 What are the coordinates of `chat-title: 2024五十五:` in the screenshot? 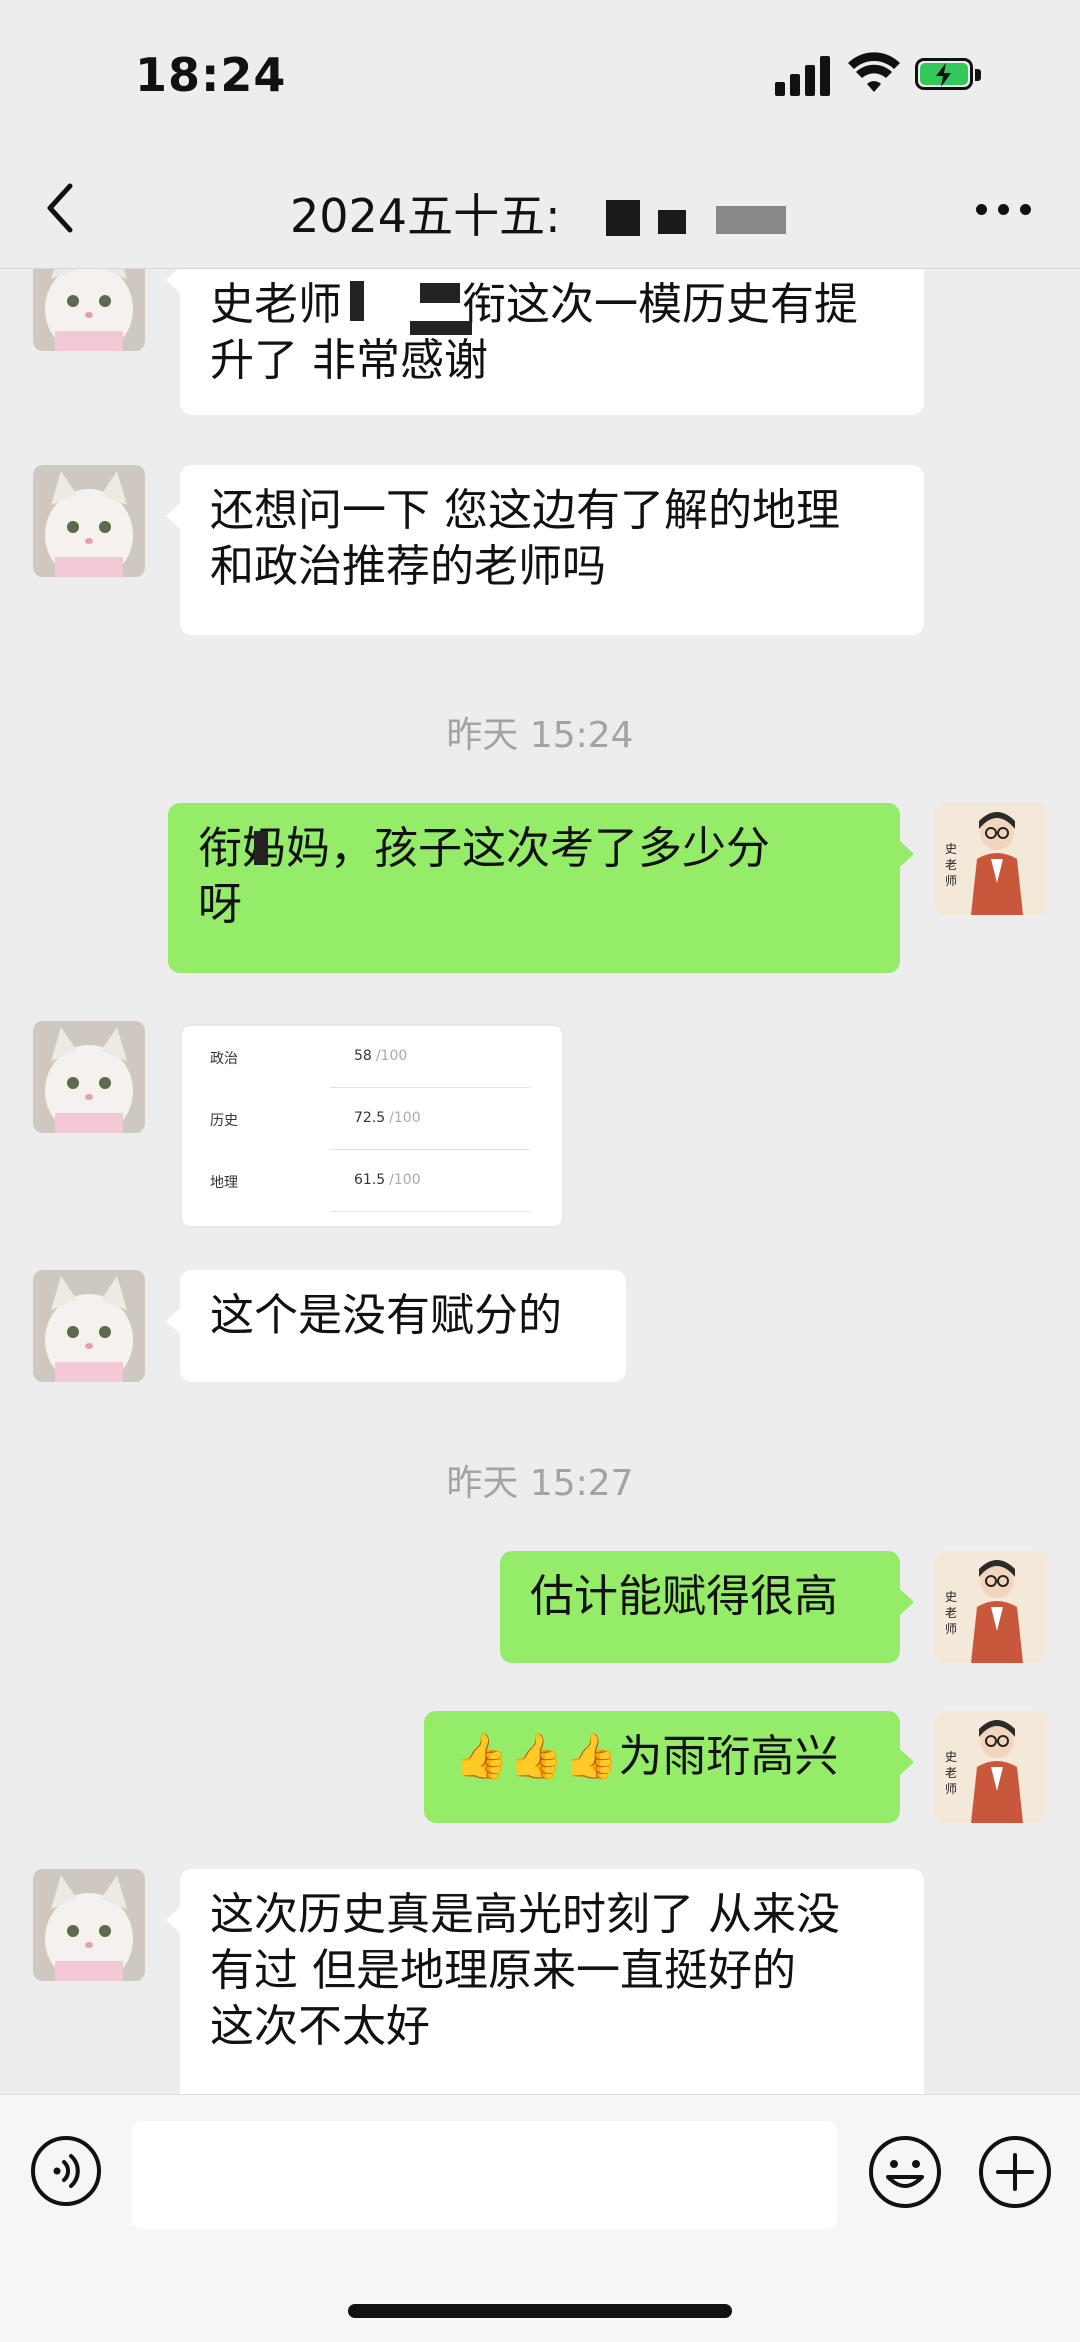 It's located at (425, 213).